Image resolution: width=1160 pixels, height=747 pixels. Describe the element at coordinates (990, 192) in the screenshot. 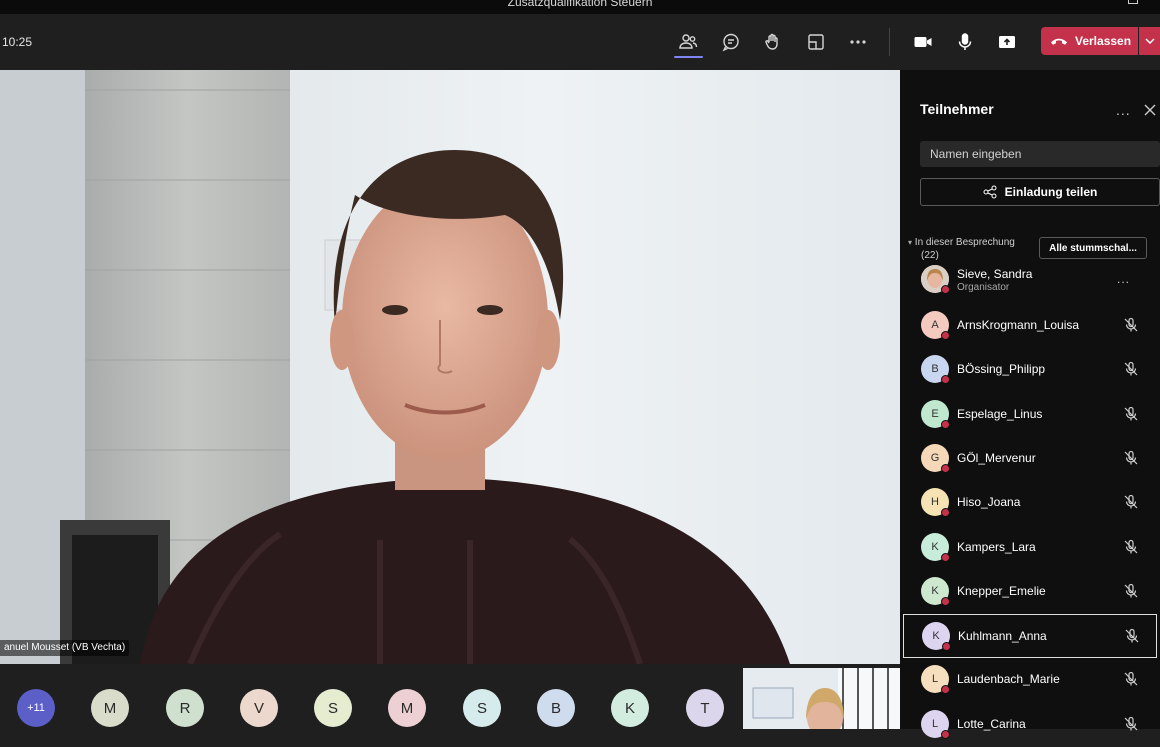

I see `share-icon` at that location.